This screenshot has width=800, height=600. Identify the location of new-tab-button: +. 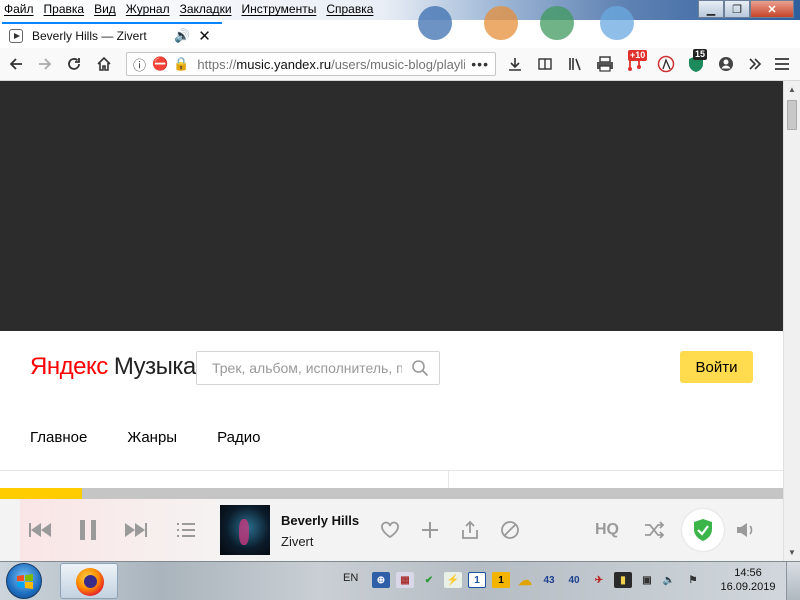
(240, 34).